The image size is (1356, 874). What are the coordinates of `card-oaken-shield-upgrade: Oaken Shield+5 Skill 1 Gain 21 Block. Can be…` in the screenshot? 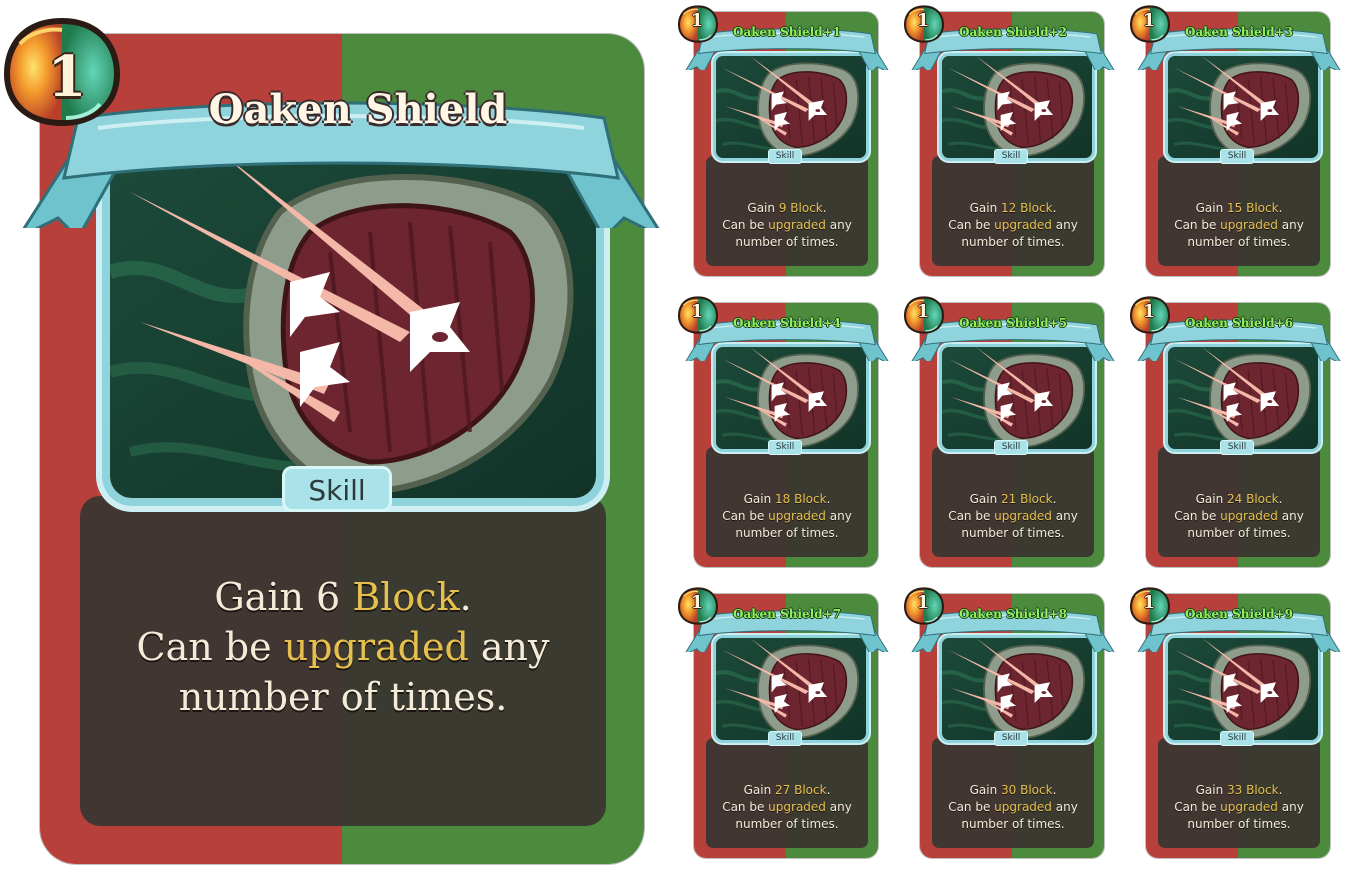 It's located at (1013, 439).